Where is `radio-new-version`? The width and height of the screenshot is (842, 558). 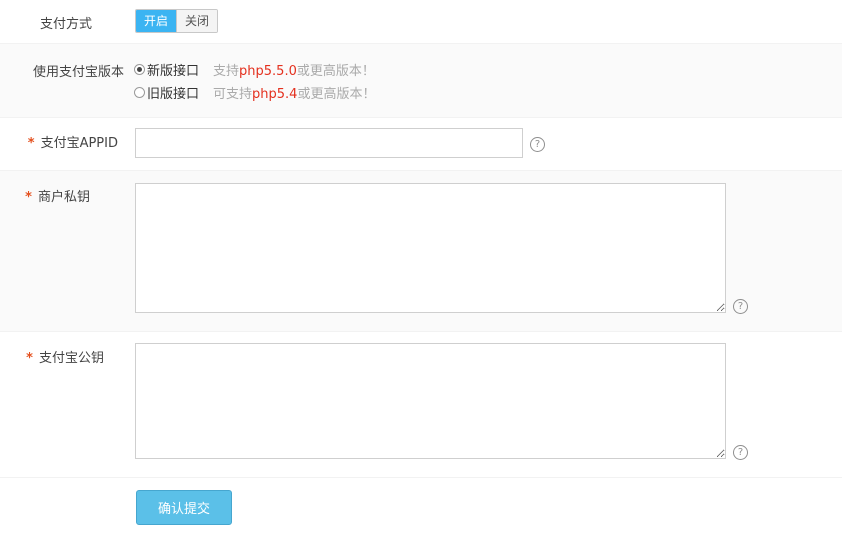
radio-new-version is located at coordinates (139, 69).